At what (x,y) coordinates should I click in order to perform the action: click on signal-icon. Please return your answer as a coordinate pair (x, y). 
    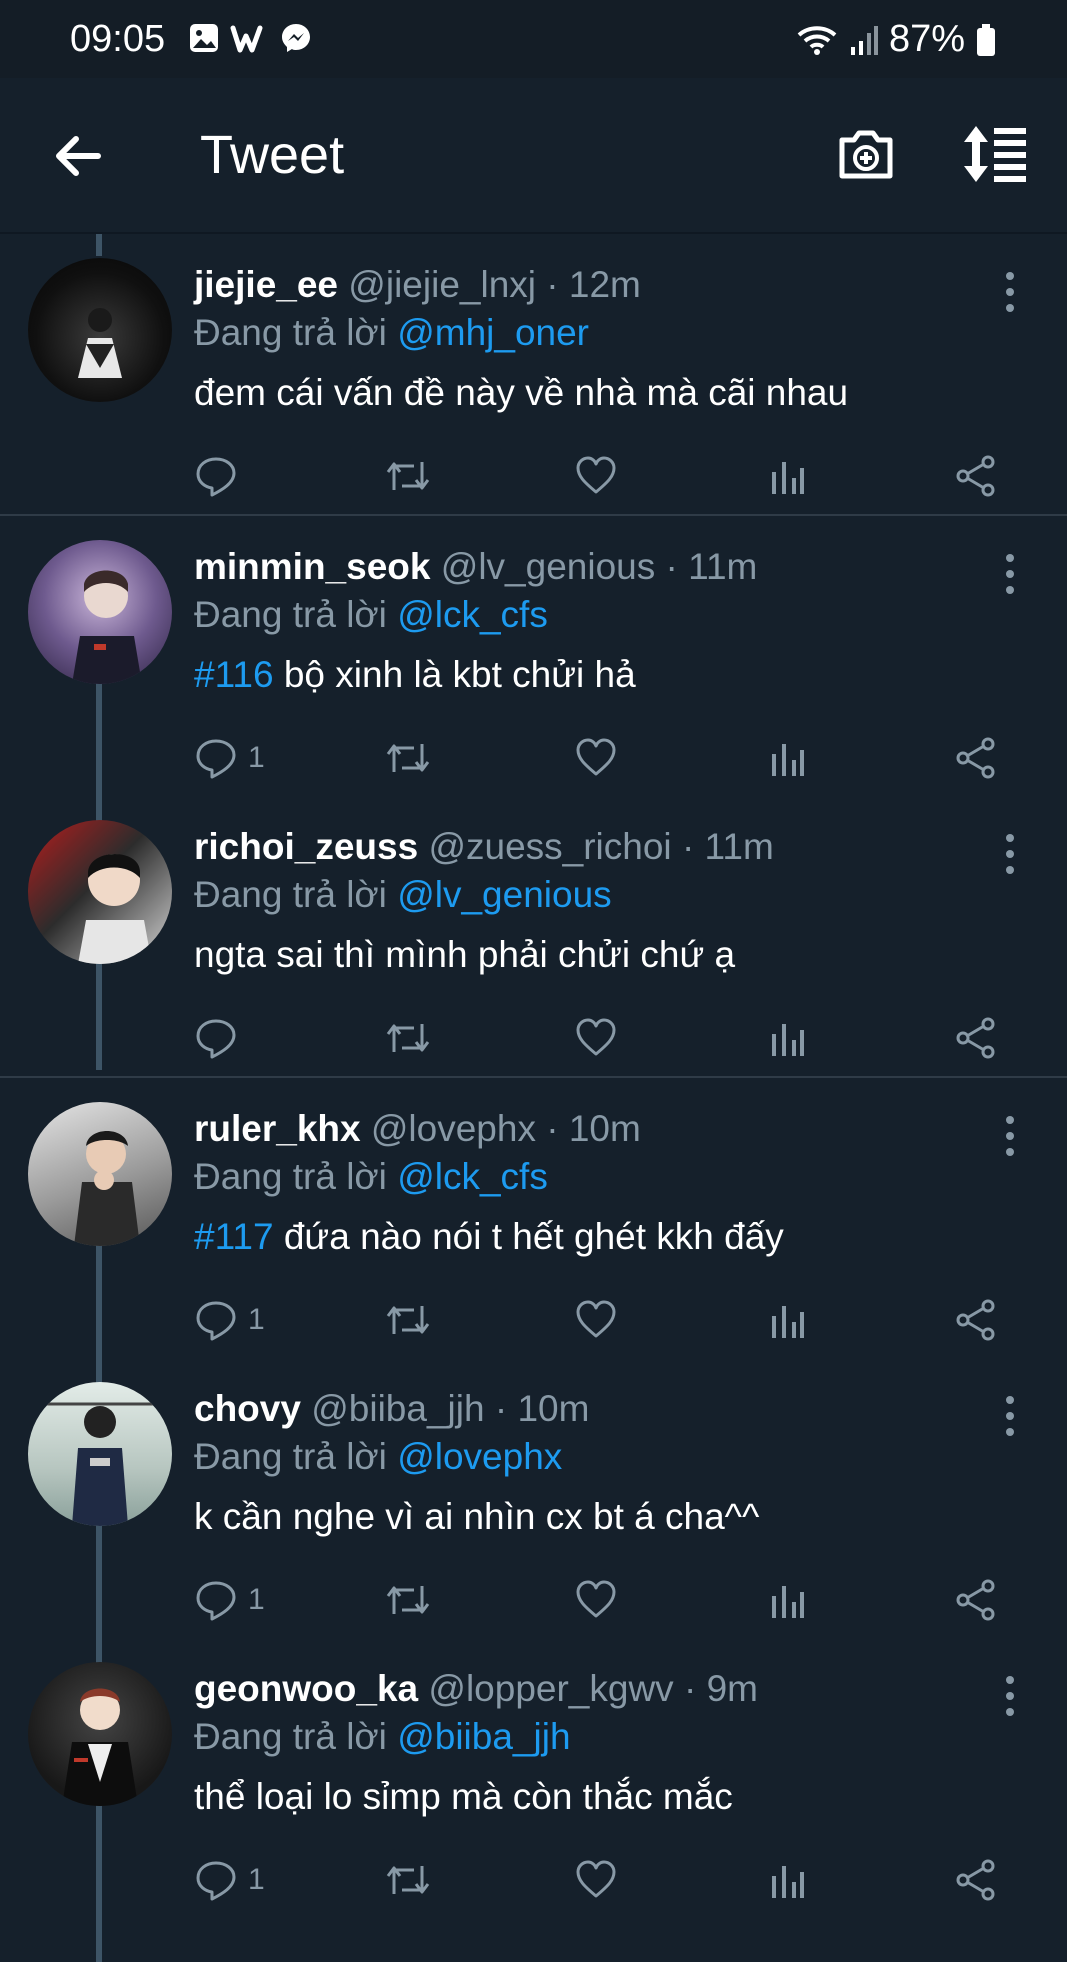
    Looking at the image, I should click on (864, 40).